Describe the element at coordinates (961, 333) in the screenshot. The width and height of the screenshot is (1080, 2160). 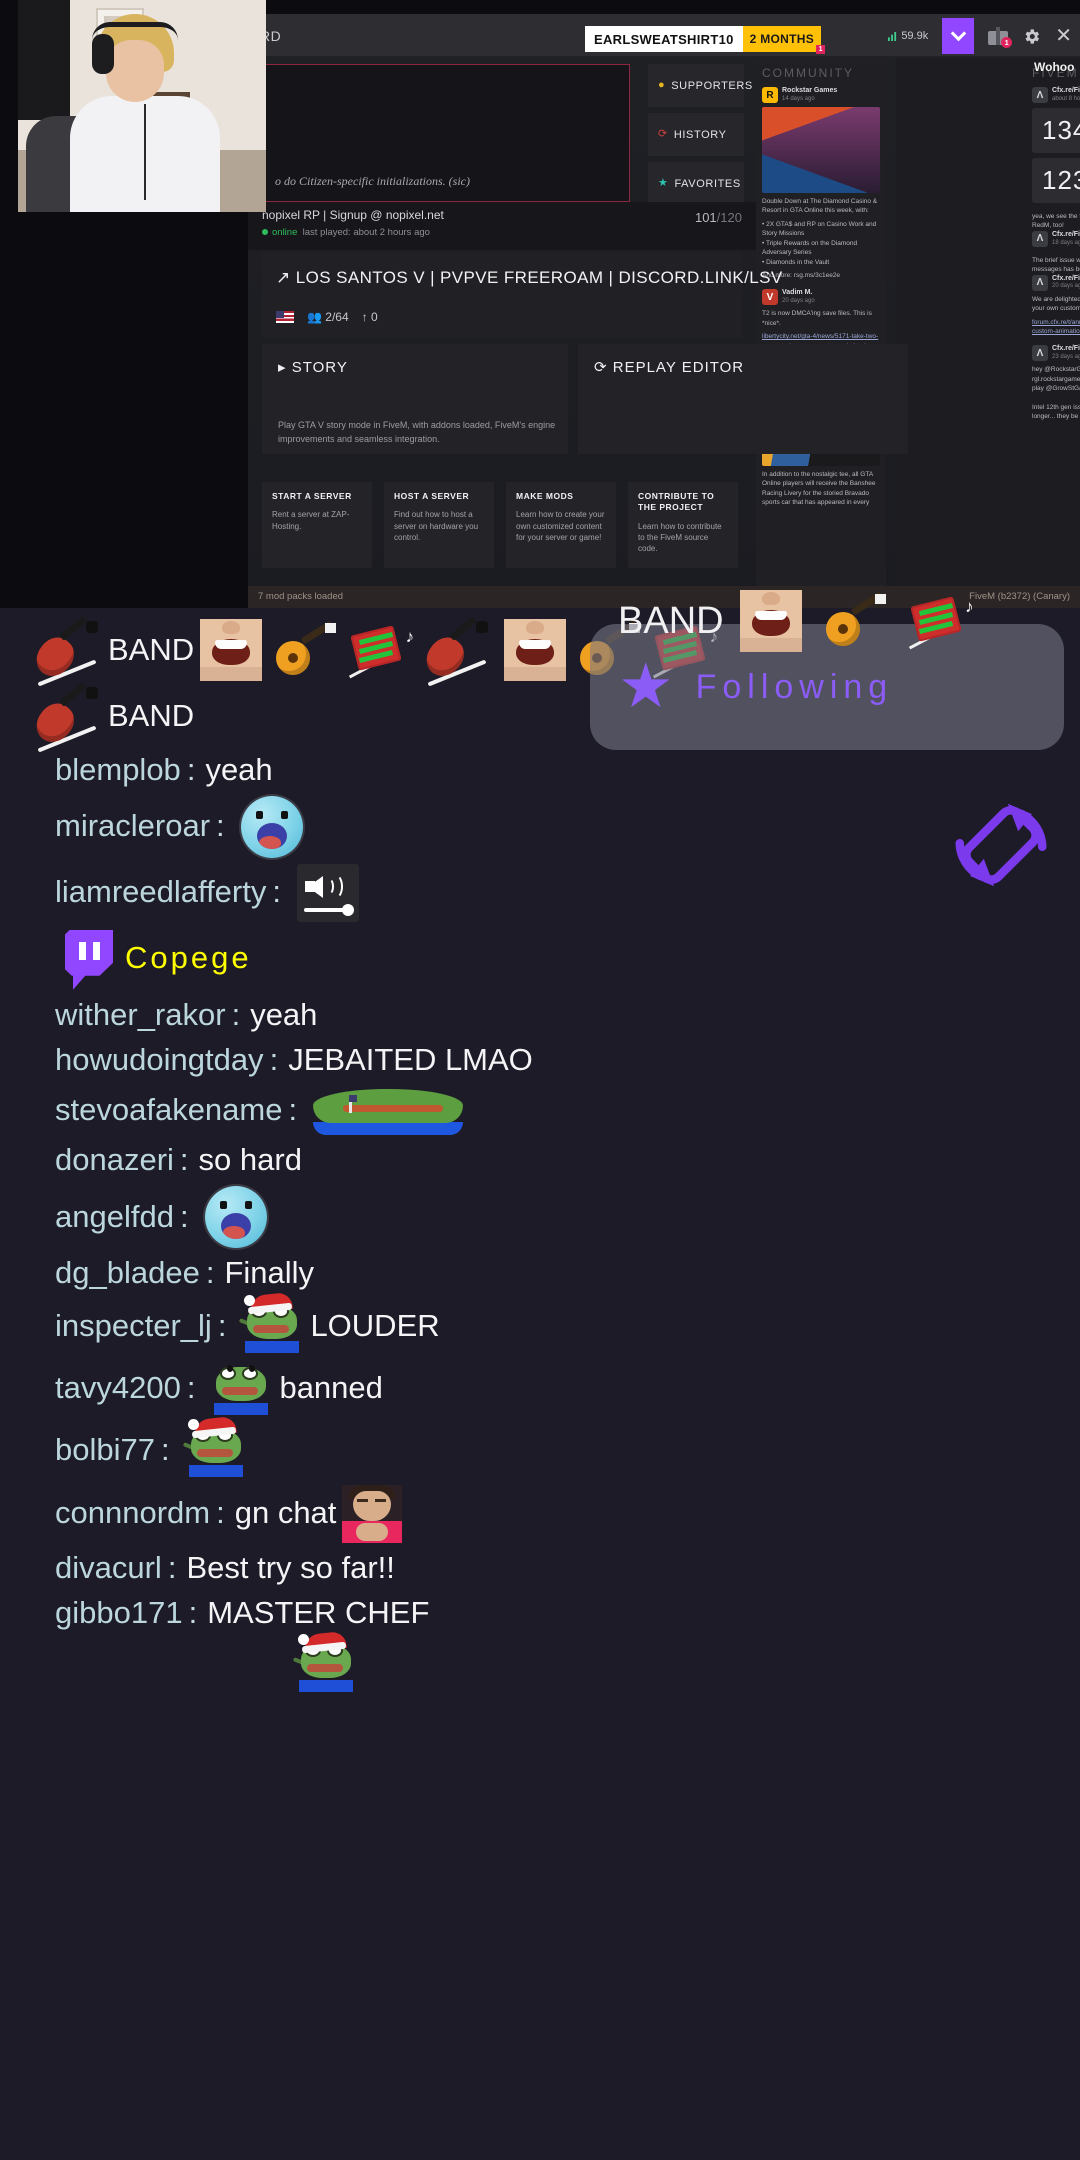
I see `community-column-secondary` at that location.